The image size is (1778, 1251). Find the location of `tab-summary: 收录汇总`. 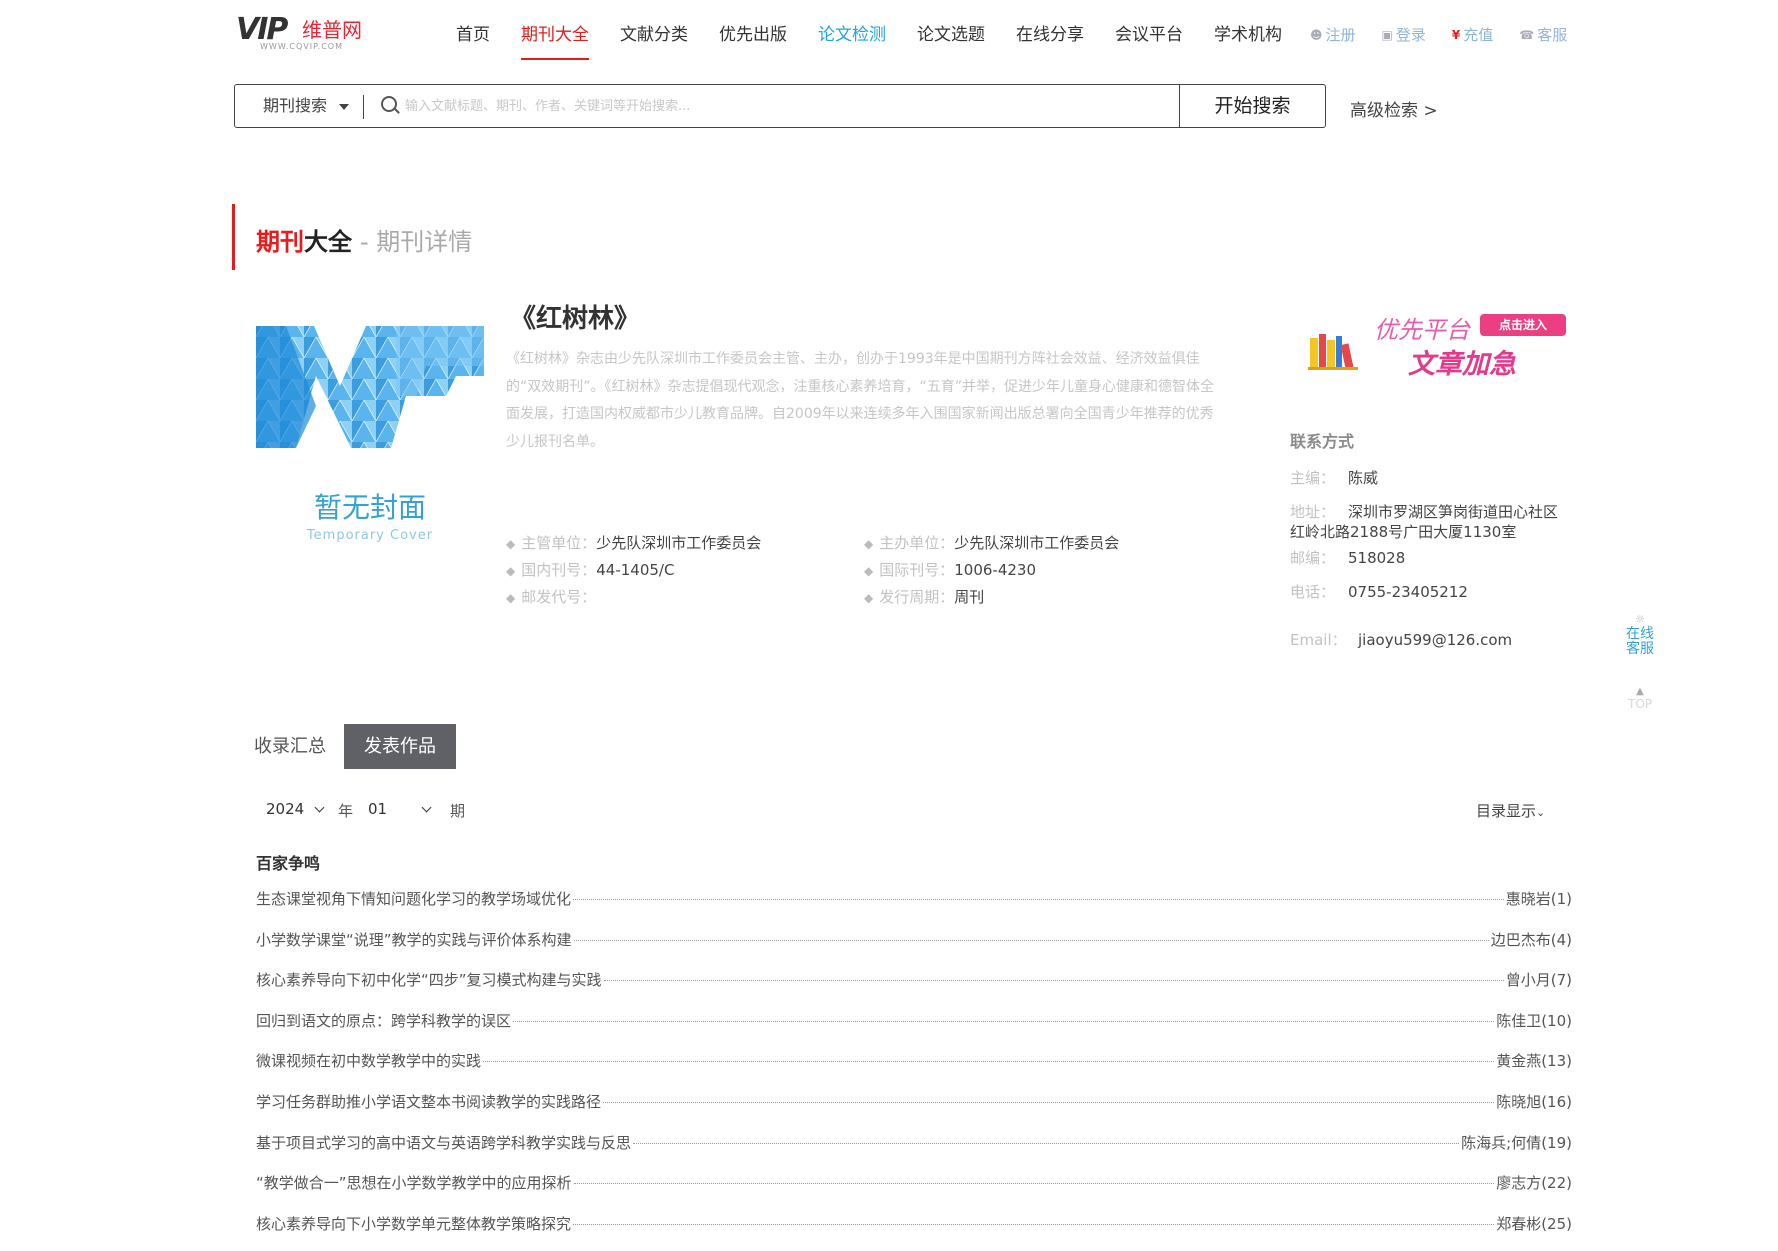

tab-summary: 收录汇总 is located at coordinates (296, 746).